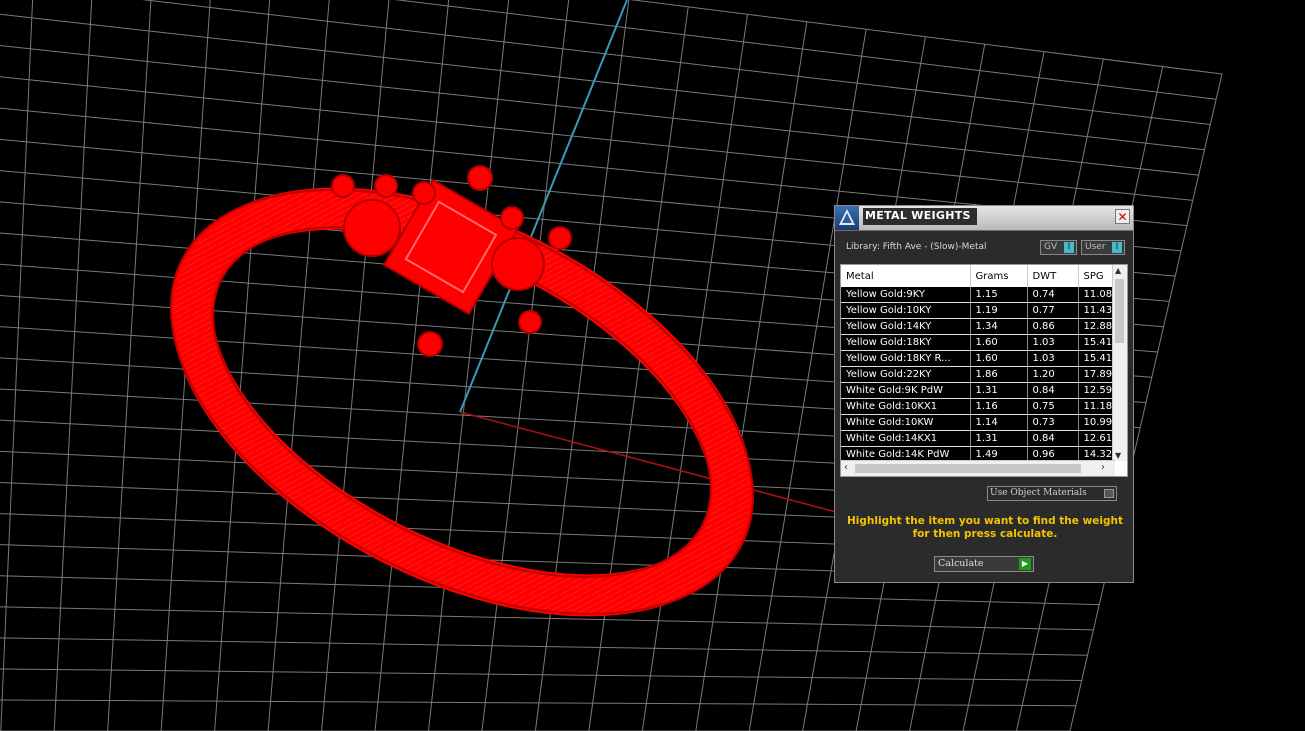 The image size is (1305, 731). I want to click on table-header-row: Metal Grams DWT SPG, so click(977, 276).